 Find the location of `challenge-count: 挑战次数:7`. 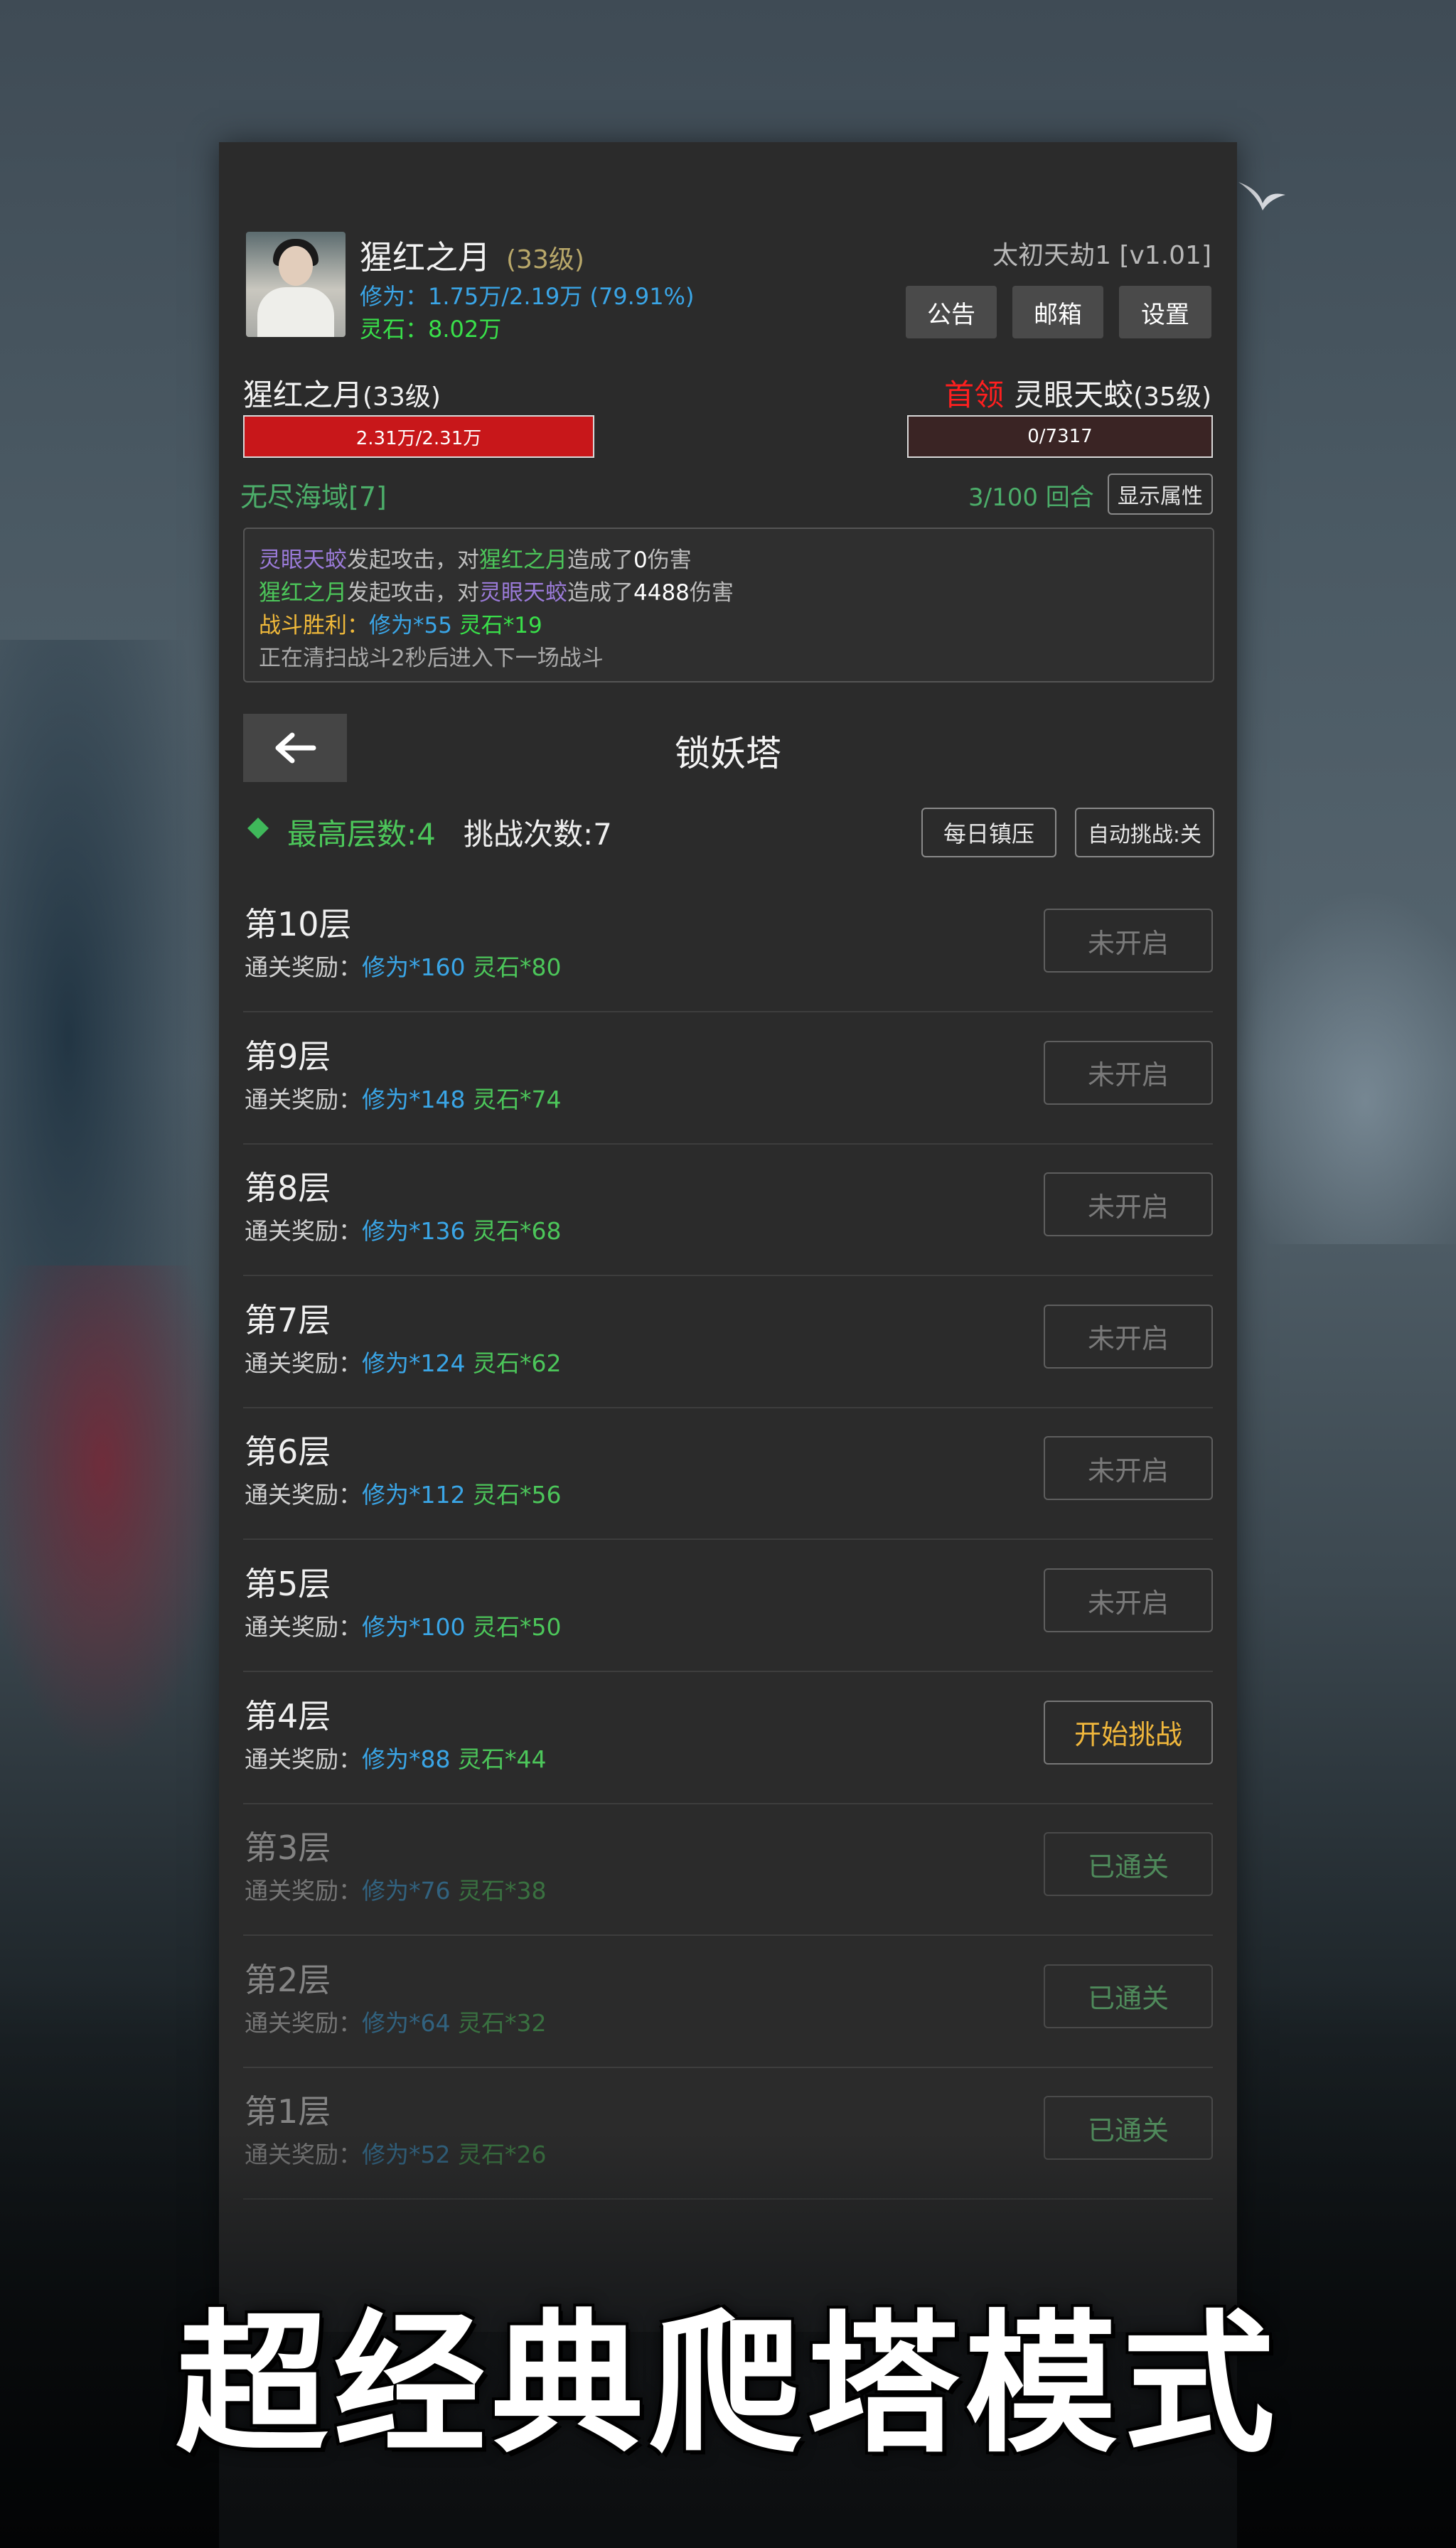

challenge-count: 挑战次数:7 is located at coordinates (538, 835).